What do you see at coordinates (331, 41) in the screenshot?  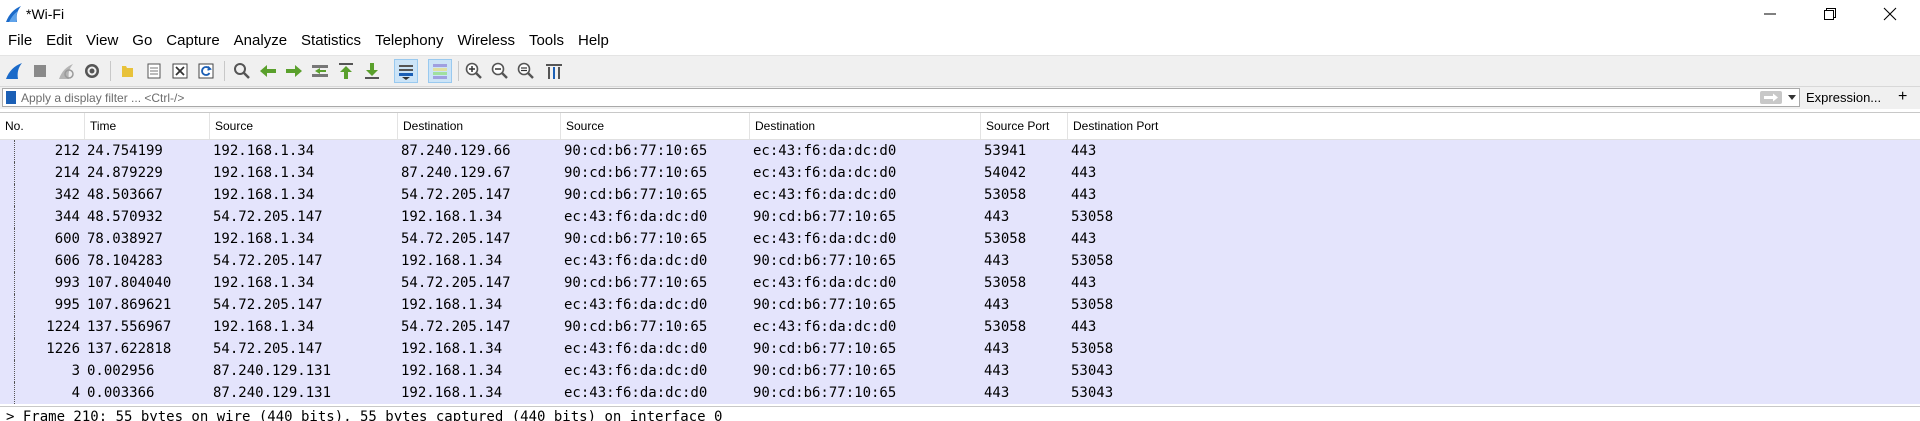 I see `menu-statistics: Statistics` at bounding box center [331, 41].